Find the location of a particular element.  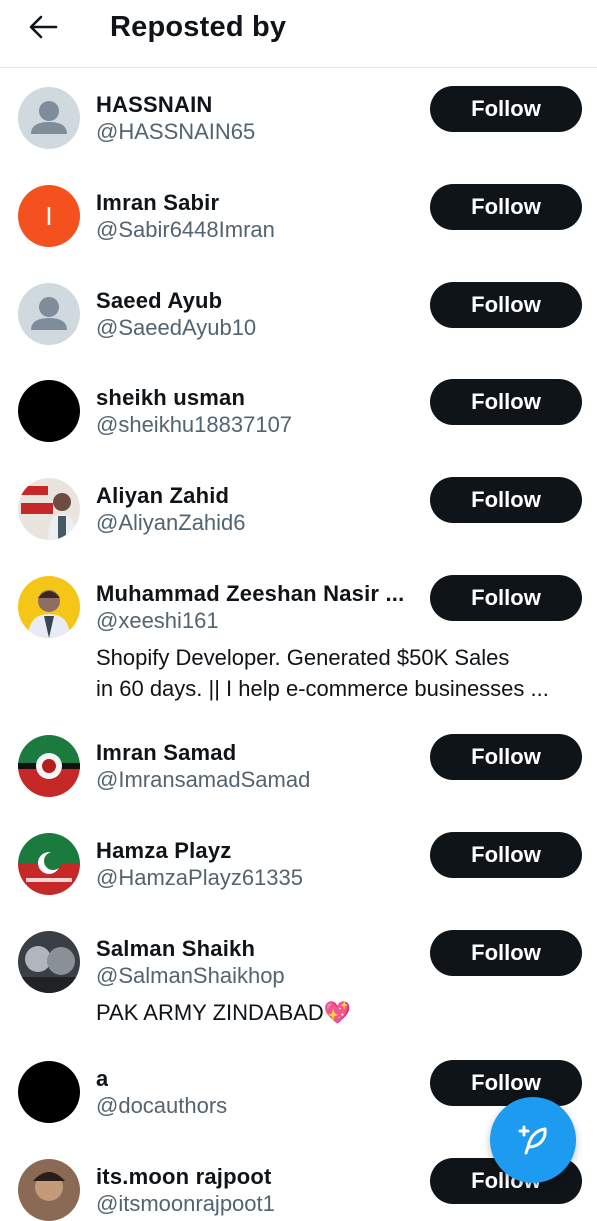

user-name: Imran Sabir is located at coordinates (158, 202).